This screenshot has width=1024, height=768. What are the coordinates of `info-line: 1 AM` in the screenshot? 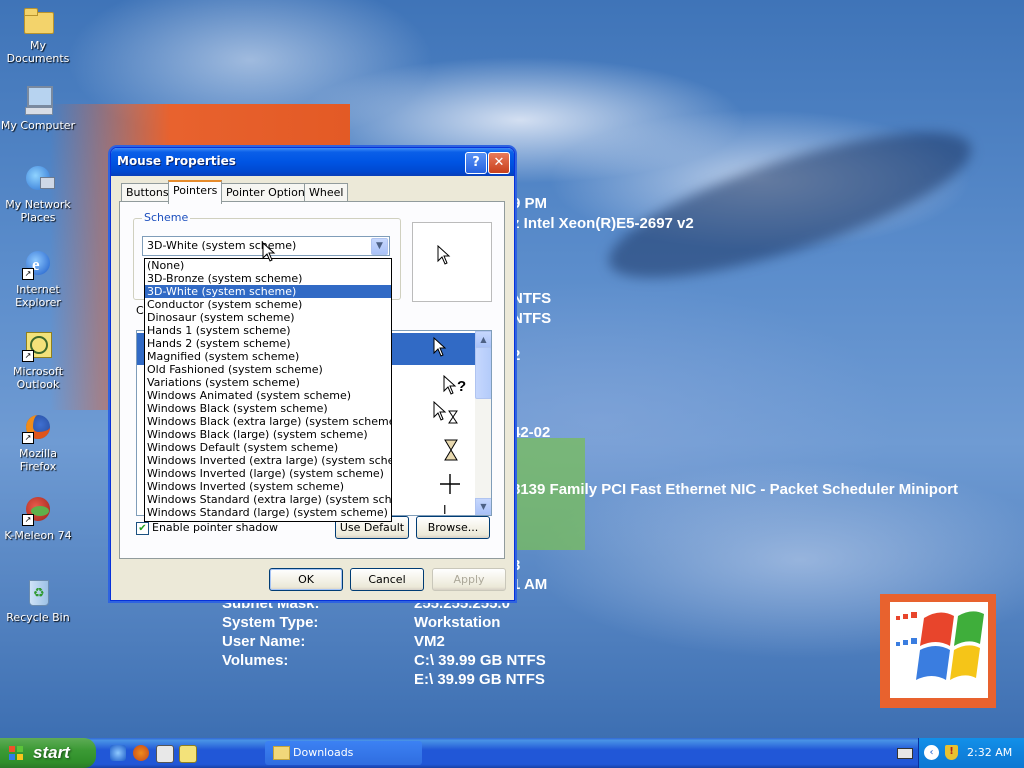 It's located at (530, 584).